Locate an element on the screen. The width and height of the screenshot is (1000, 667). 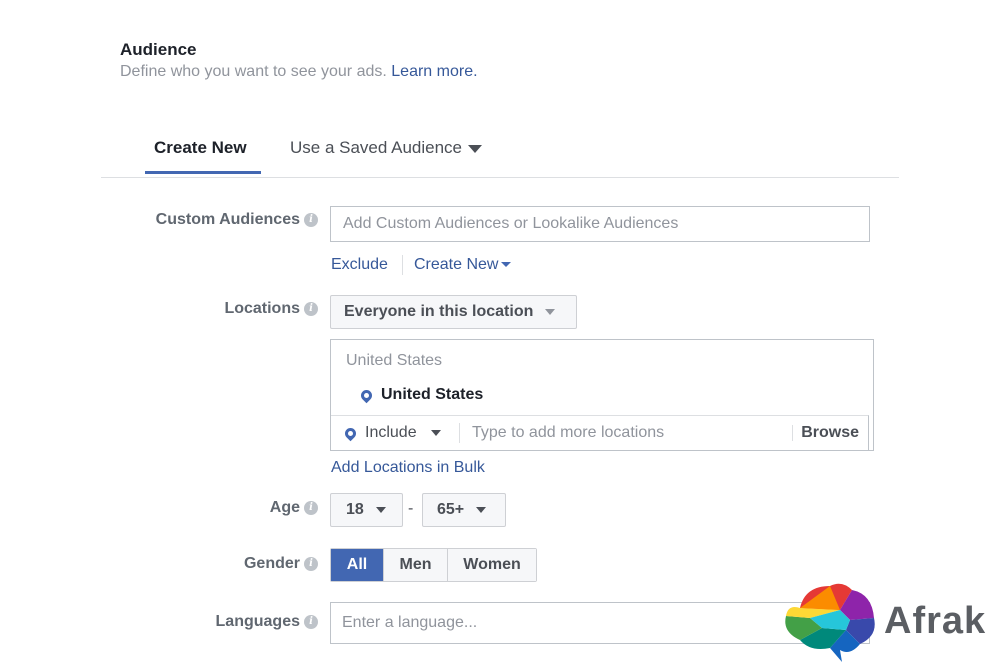
tabs-divider is located at coordinates (500, 177).